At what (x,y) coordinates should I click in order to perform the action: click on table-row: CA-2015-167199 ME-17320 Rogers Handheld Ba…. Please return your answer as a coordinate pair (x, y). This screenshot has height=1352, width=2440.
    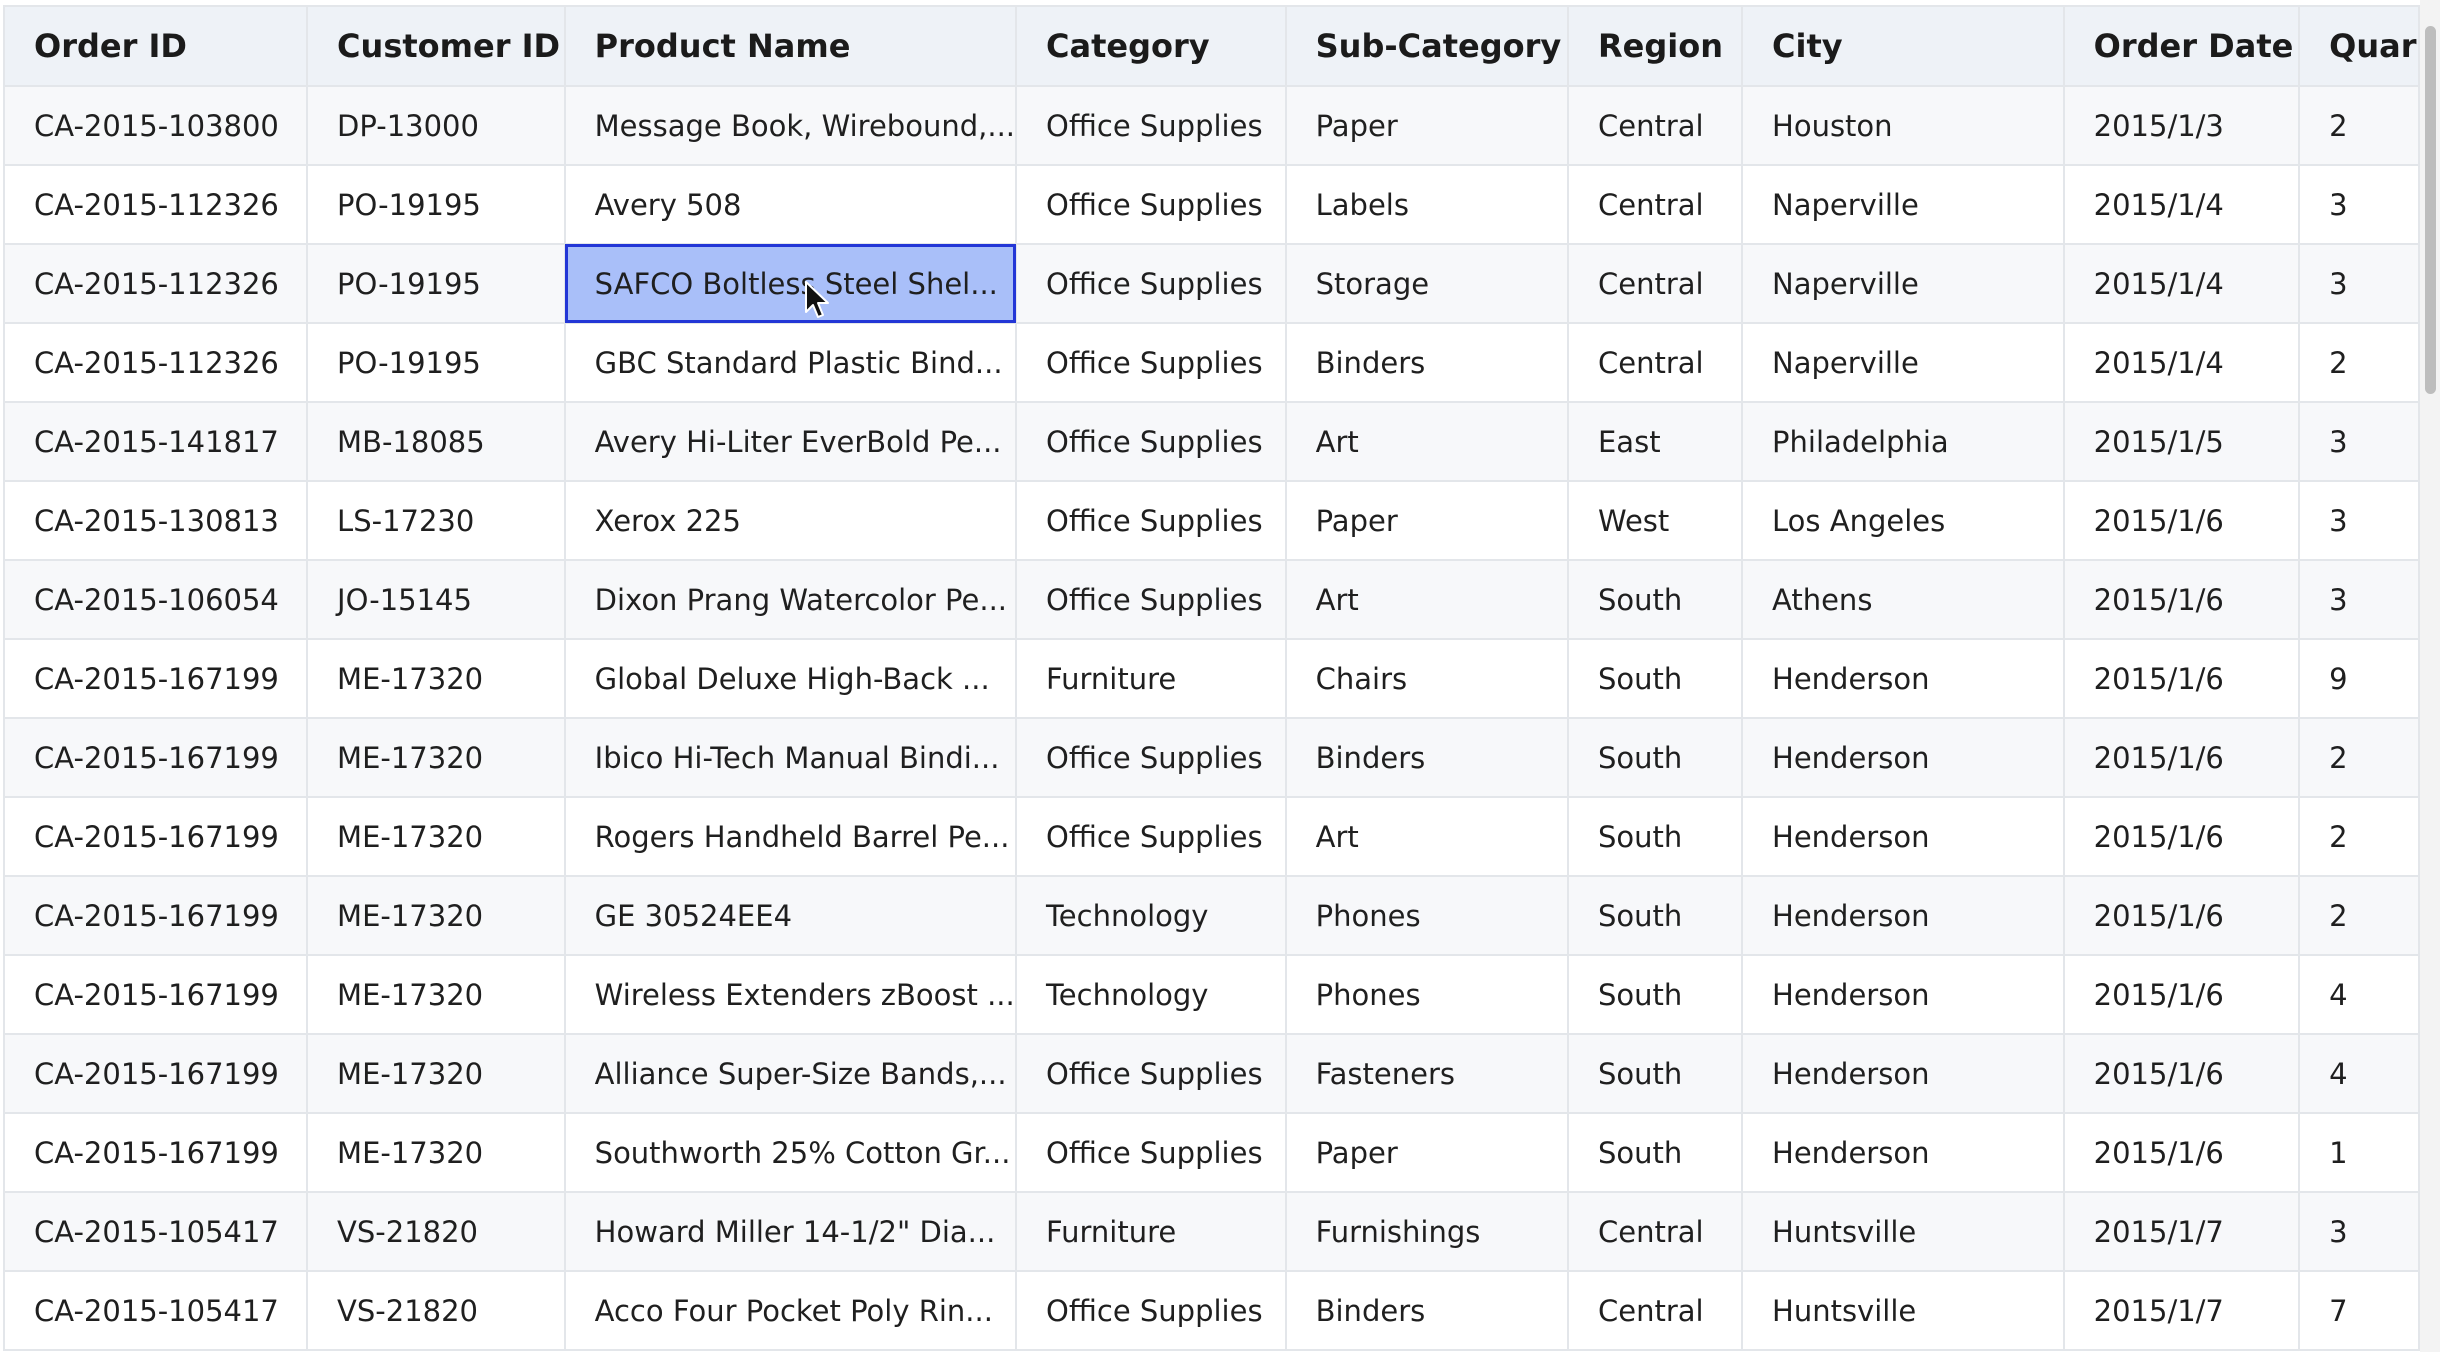
    Looking at the image, I should click on (1211, 836).